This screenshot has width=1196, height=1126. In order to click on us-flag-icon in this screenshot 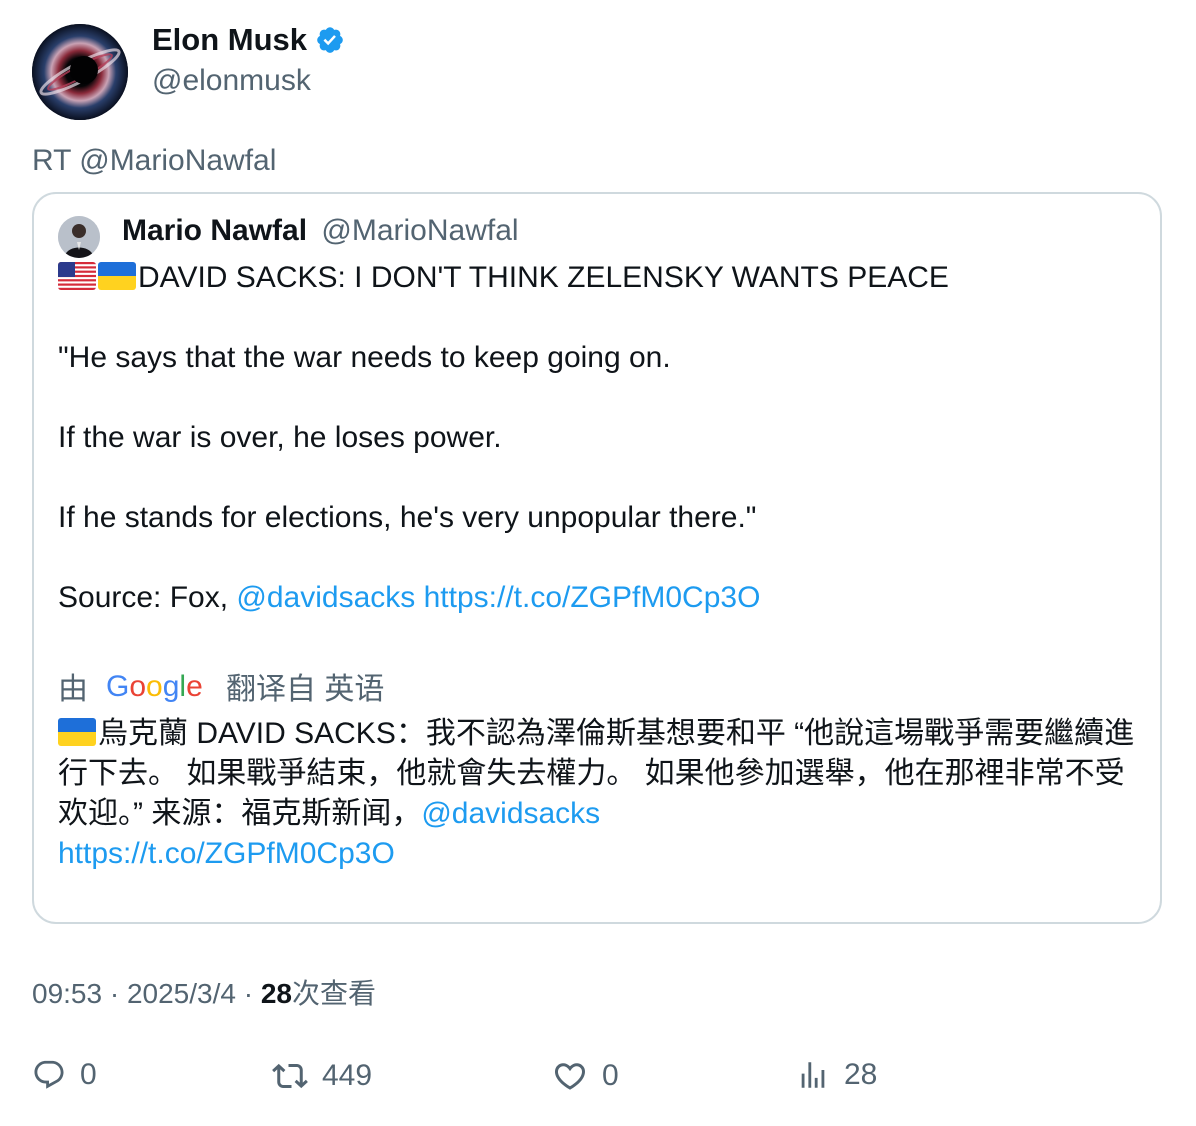, I will do `click(77, 276)`.